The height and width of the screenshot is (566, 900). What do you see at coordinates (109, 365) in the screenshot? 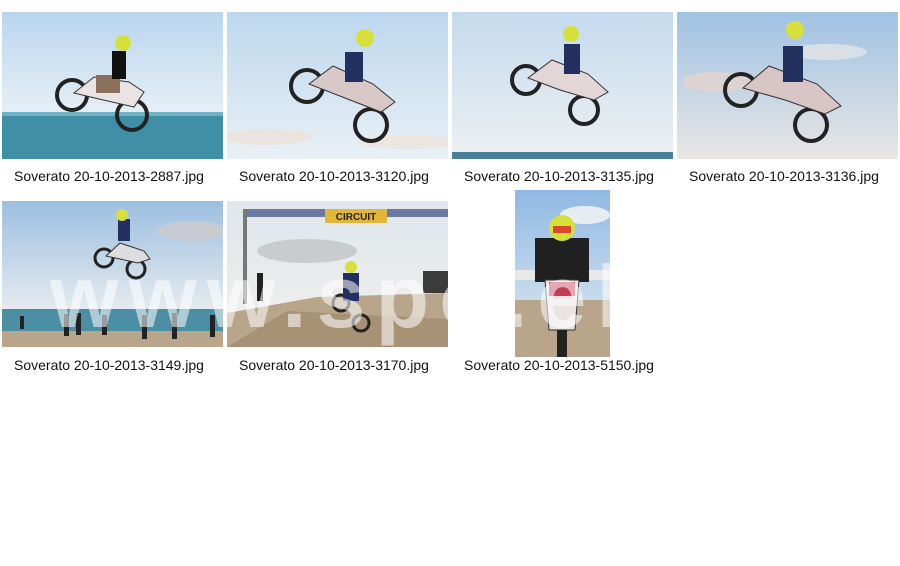
I see `thumbnail-caption: Soverato 20-10-2013-3149.jpg` at bounding box center [109, 365].